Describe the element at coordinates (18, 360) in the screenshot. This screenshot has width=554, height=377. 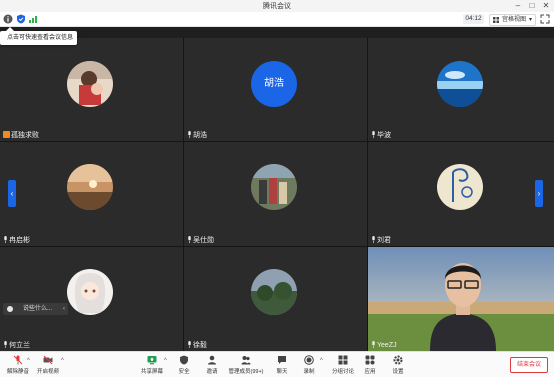
I see `mic-muted-icon` at that location.